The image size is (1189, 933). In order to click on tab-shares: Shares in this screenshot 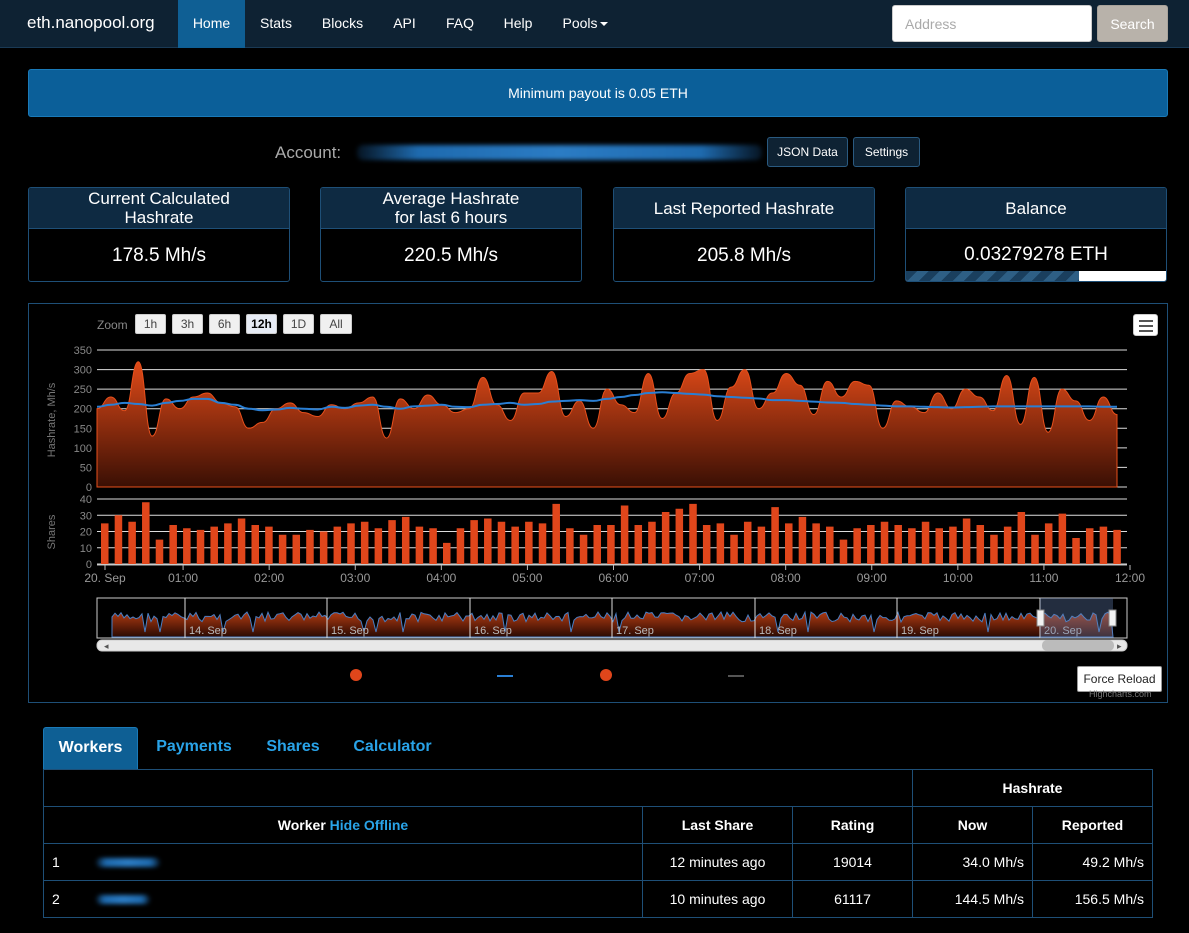, I will do `click(293, 748)`.